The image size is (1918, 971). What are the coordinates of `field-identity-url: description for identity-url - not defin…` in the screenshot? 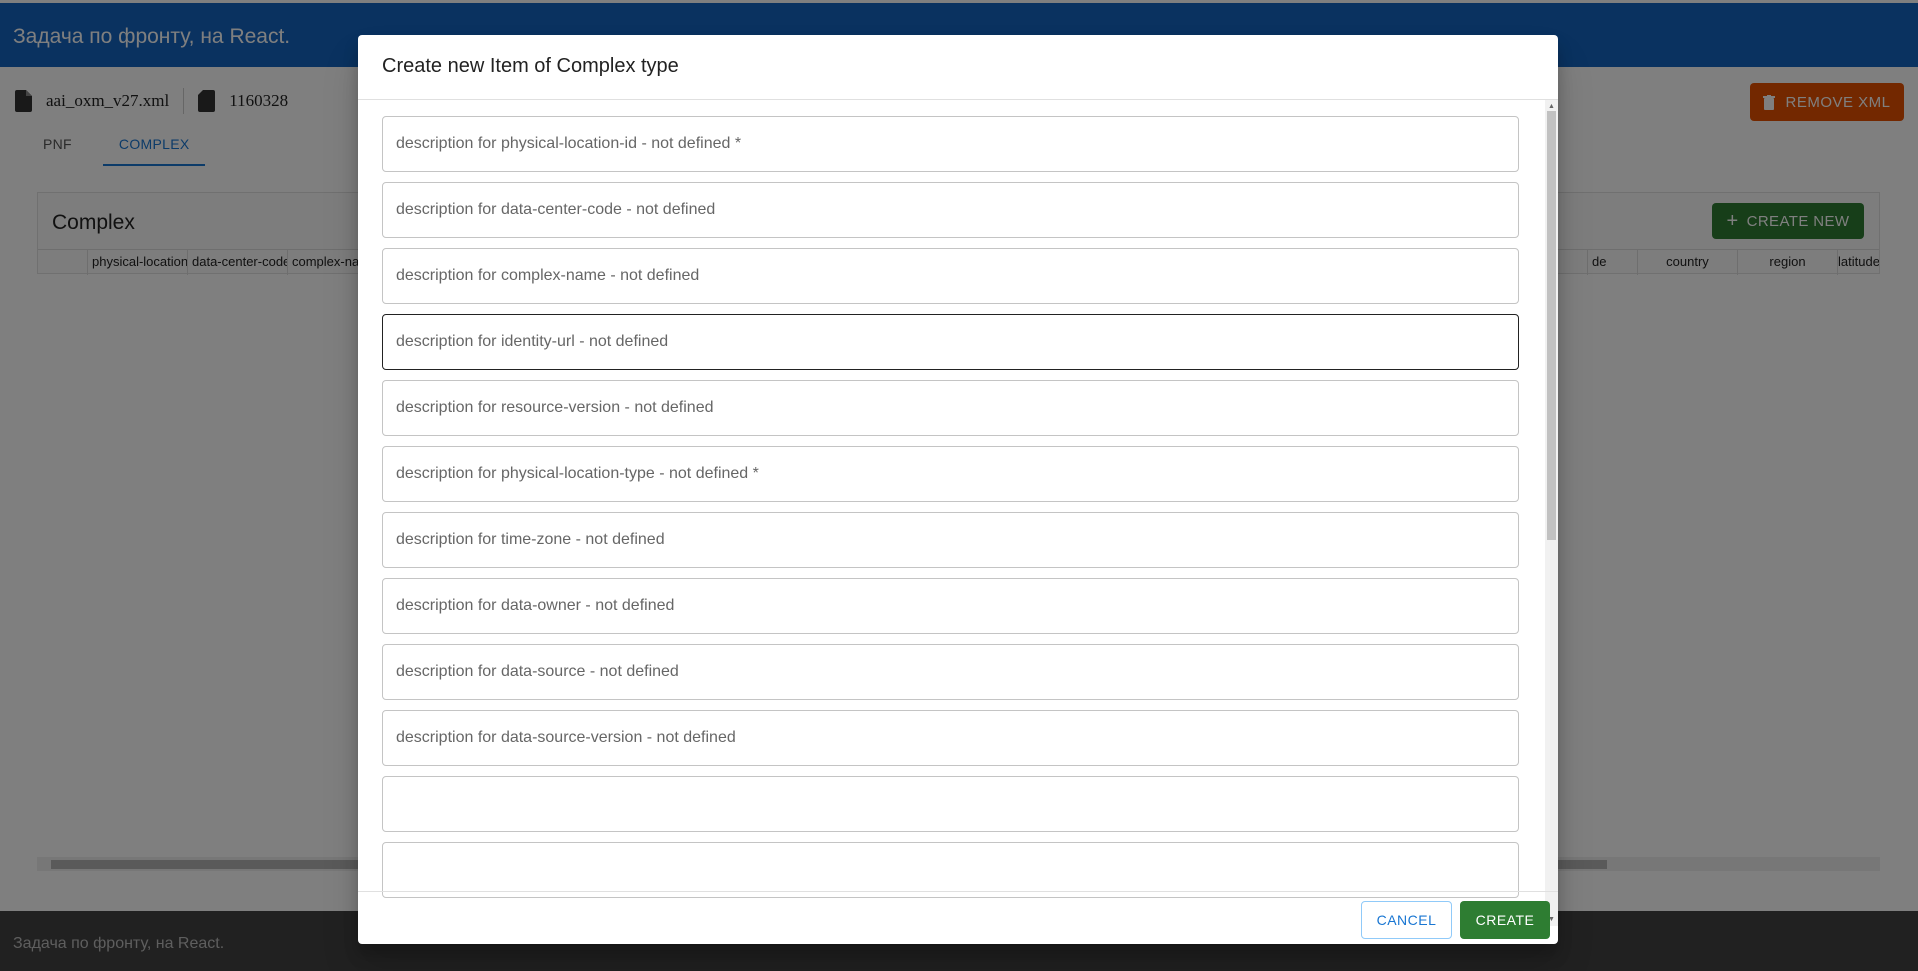 It's located at (950, 342).